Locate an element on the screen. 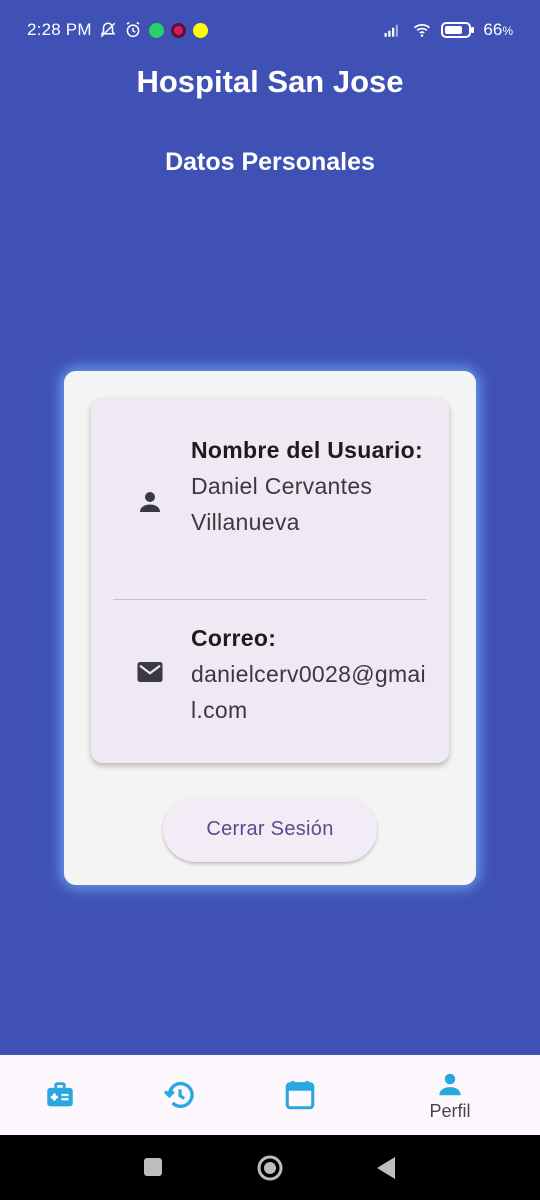 The height and width of the screenshot is (1200, 540). alarm-icon is located at coordinates (133, 29).